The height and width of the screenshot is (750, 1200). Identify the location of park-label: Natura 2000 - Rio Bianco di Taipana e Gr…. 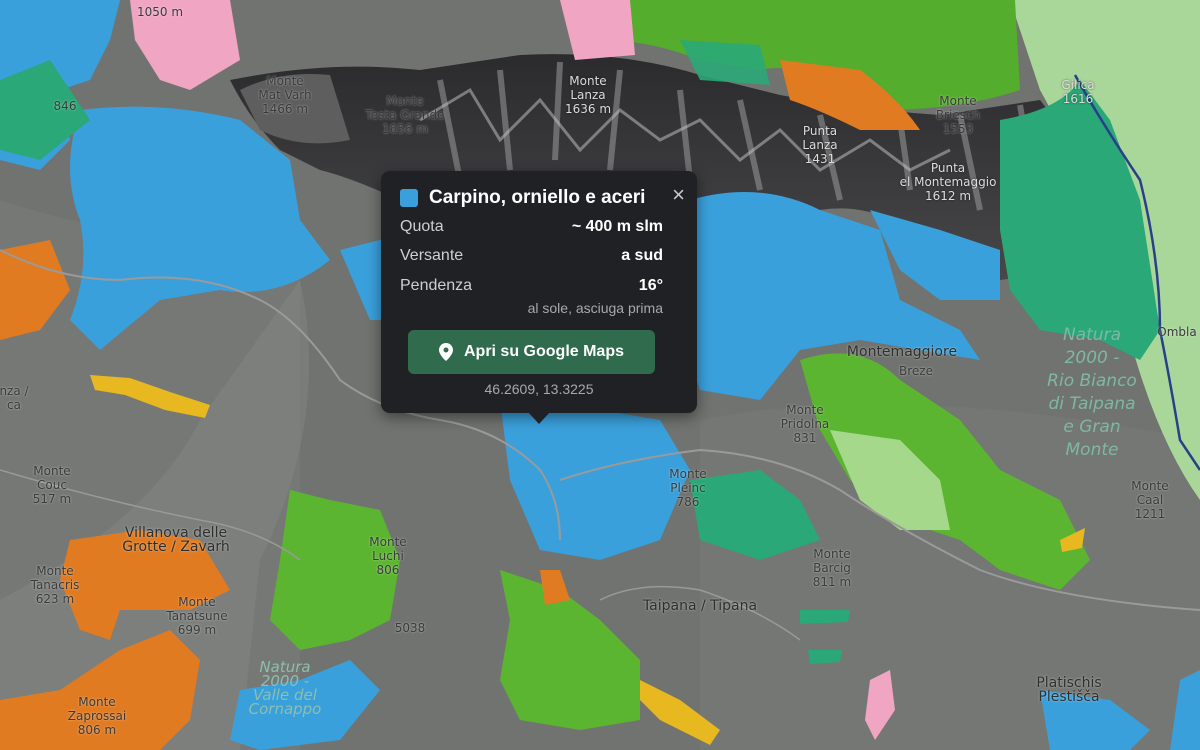
(1092, 392).